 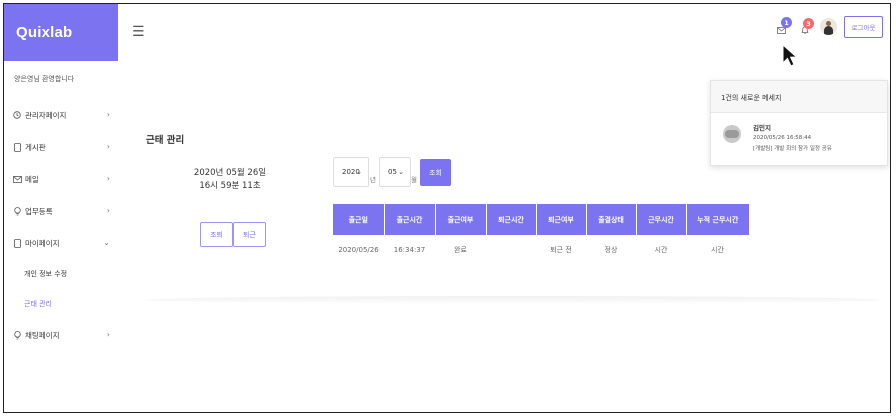 I want to click on leave-work-button: 퇴근, so click(x=249, y=234).